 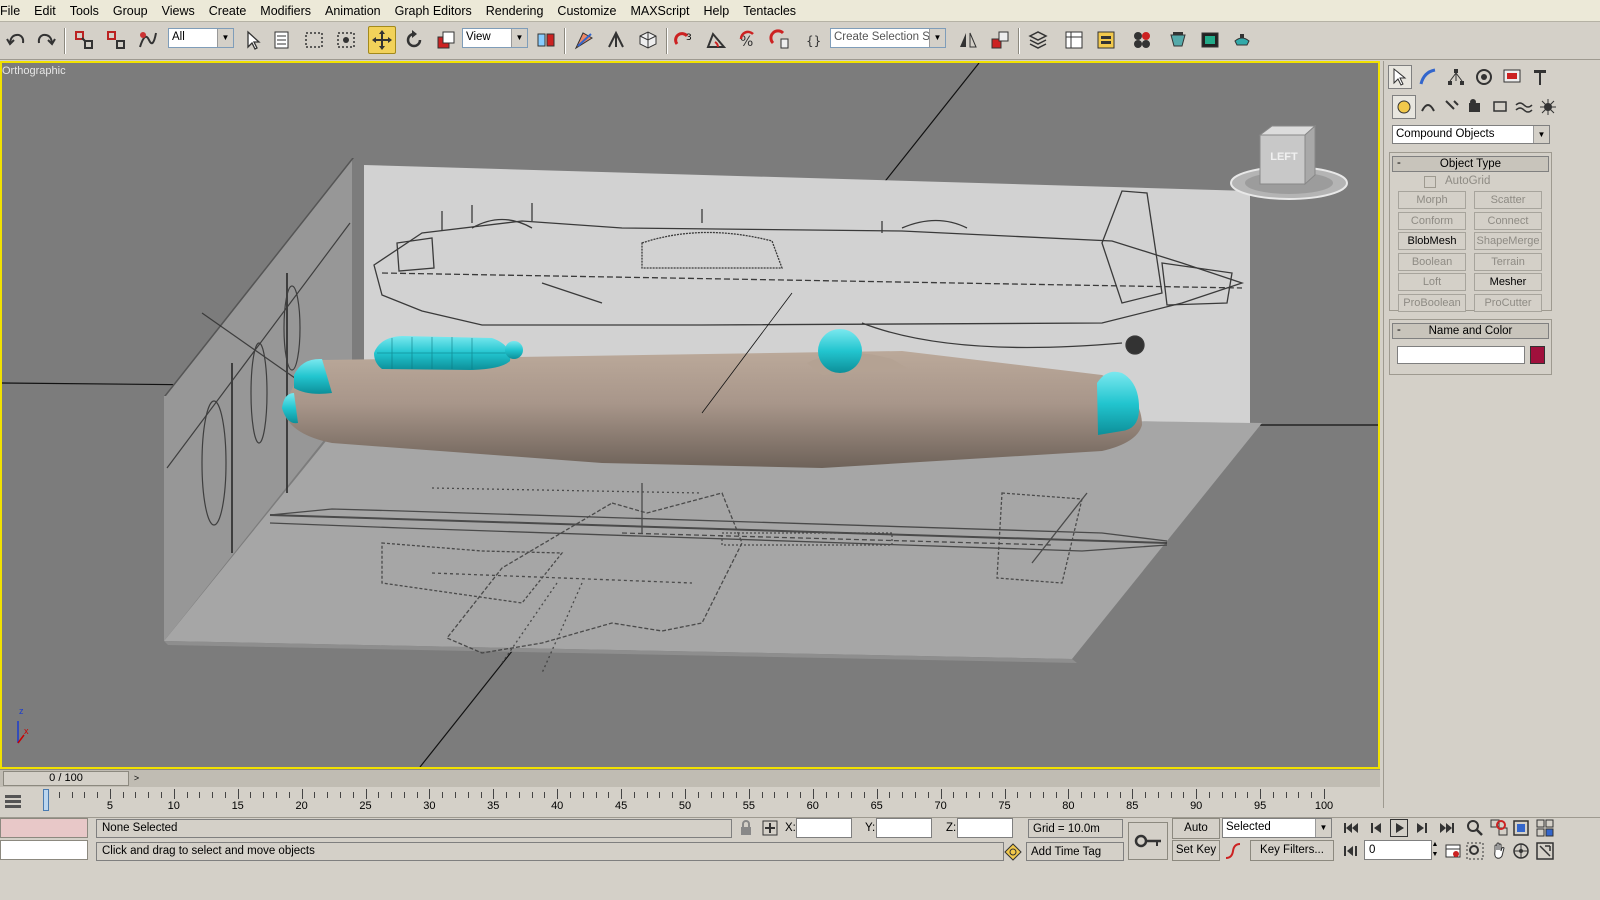 What do you see at coordinates (382, 40) in the screenshot?
I see `select-and-move-icon` at bounding box center [382, 40].